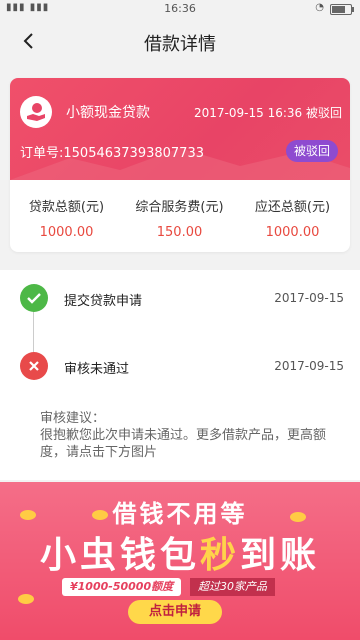  Describe the element at coordinates (179, 218) in the screenshot. I see `stat-service-fee: 综合服务费(元) 150.00` at that location.